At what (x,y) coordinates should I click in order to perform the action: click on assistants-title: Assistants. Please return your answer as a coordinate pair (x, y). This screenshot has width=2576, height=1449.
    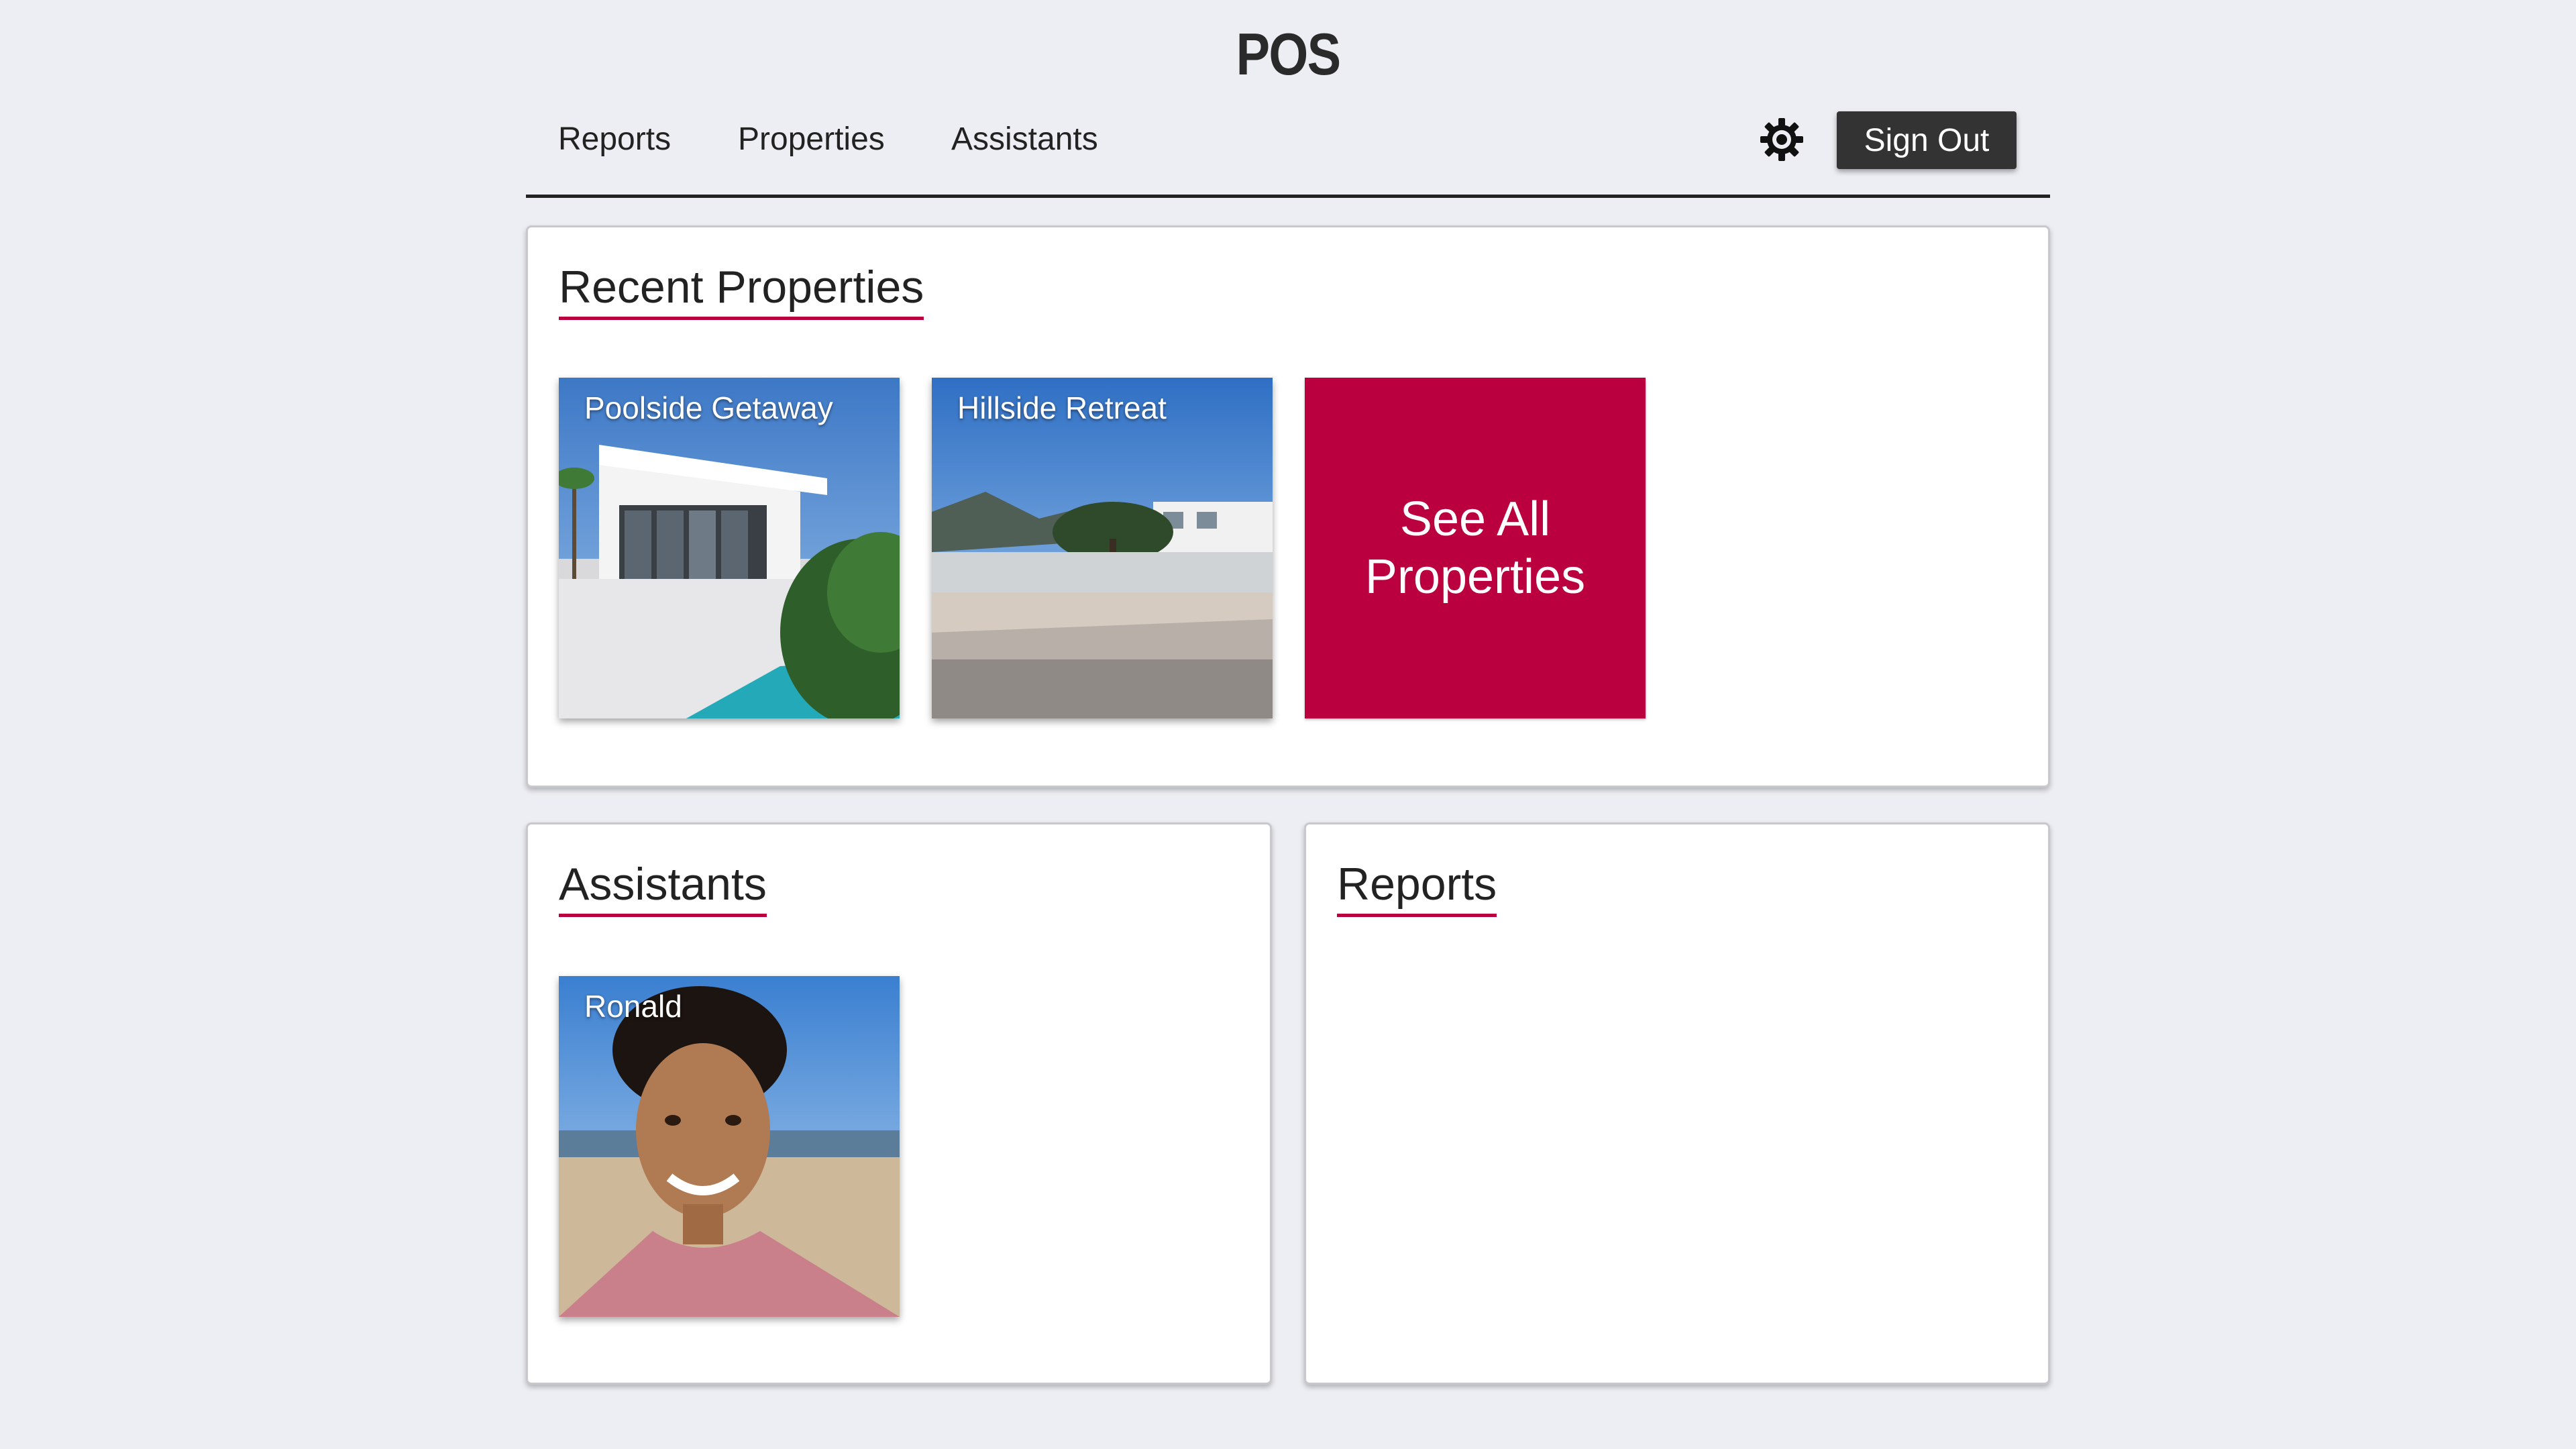
    Looking at the image, I should click on (663, 888).